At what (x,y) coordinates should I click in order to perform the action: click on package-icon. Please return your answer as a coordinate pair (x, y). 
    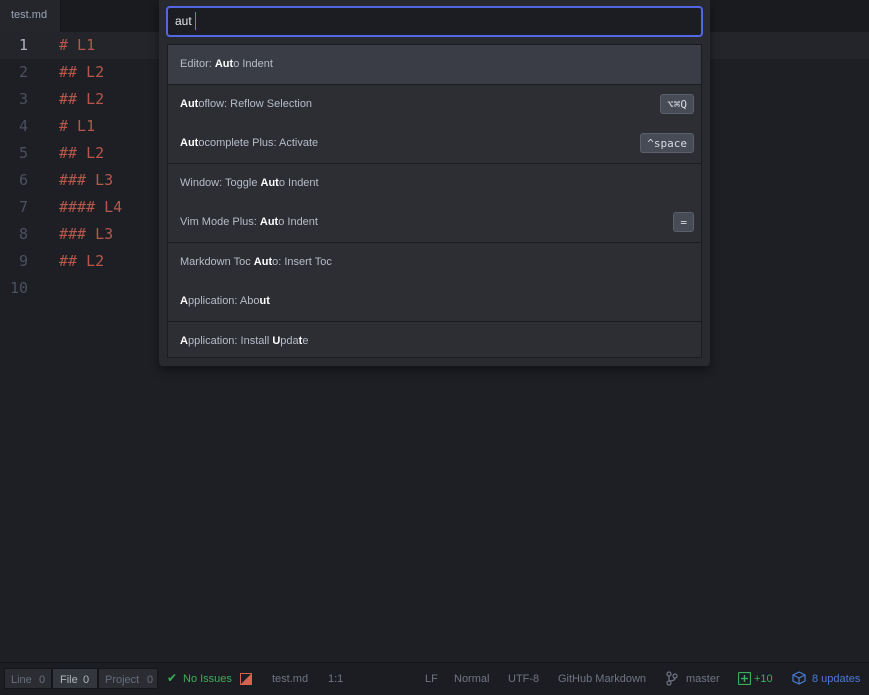
    Looking at the image, I should click on (799, 678).